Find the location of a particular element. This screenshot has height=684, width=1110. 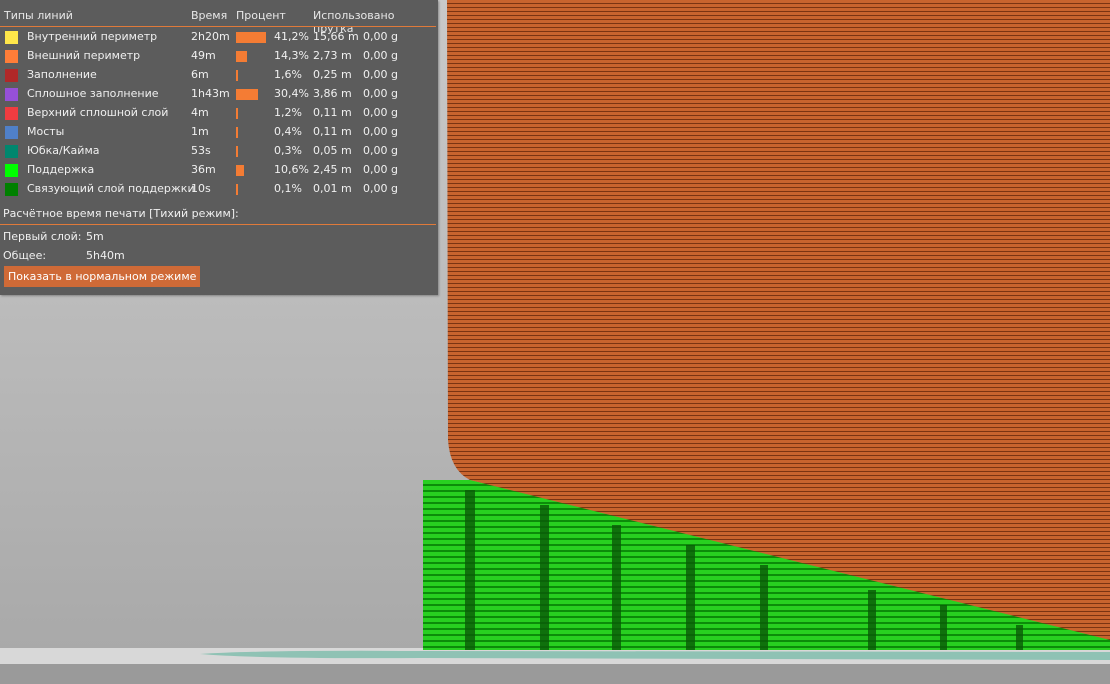

line-type-time: 49m is located at coordinates (203, 55).